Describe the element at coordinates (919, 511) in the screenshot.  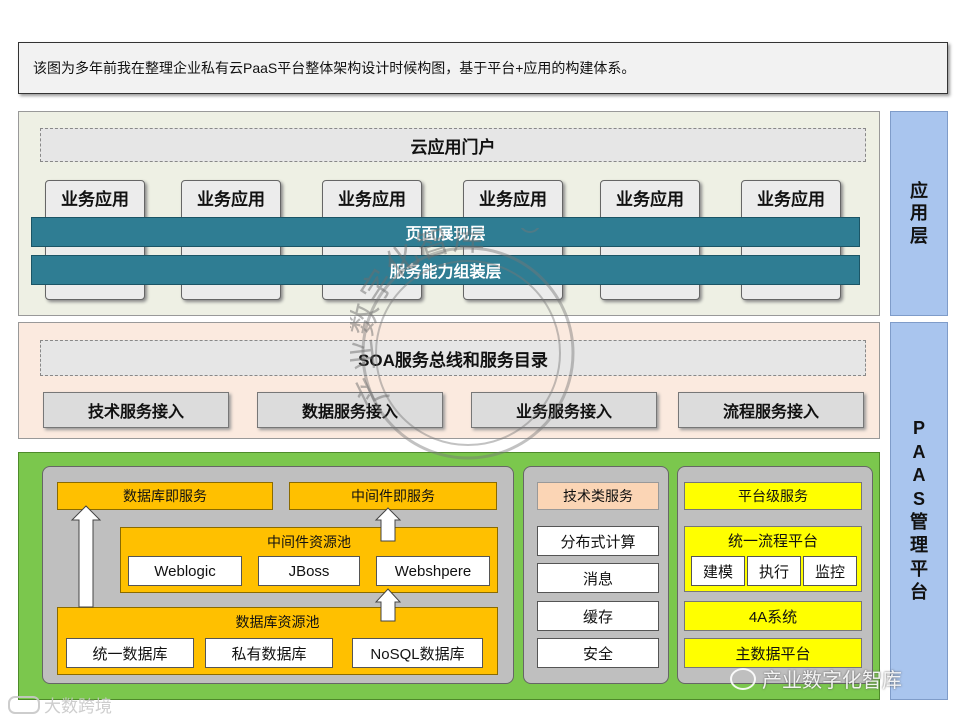
I see `paas-side-label: P A A S 管 理 平 台` at that location.